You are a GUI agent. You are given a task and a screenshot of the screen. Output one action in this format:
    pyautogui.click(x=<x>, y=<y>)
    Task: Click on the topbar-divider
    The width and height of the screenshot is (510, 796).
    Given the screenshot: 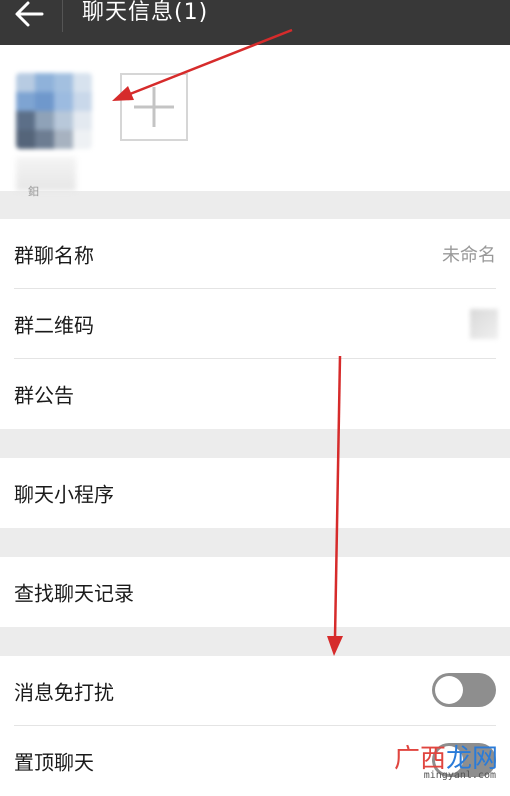 What is the action you would take?
    pyautogui.click(x=62, y=16)
    